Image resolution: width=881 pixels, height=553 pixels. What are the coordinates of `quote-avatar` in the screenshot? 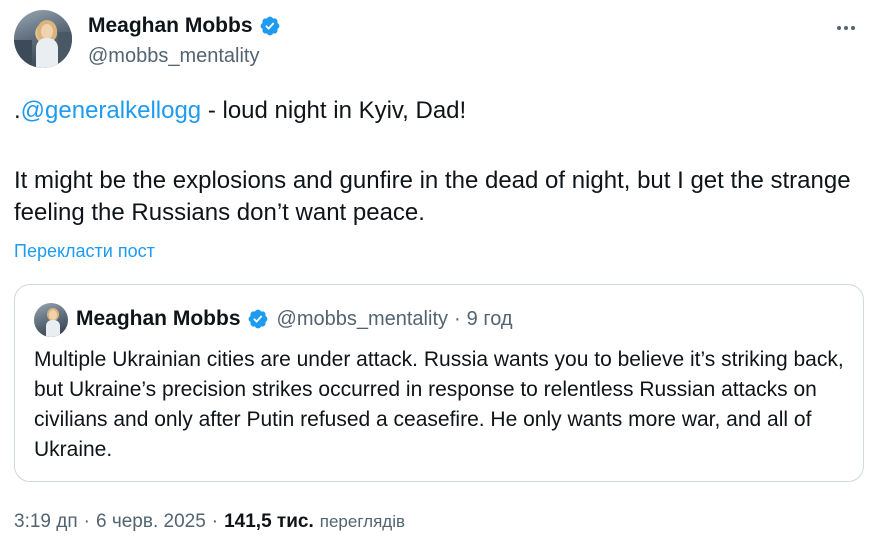 It's located at (51, 320).